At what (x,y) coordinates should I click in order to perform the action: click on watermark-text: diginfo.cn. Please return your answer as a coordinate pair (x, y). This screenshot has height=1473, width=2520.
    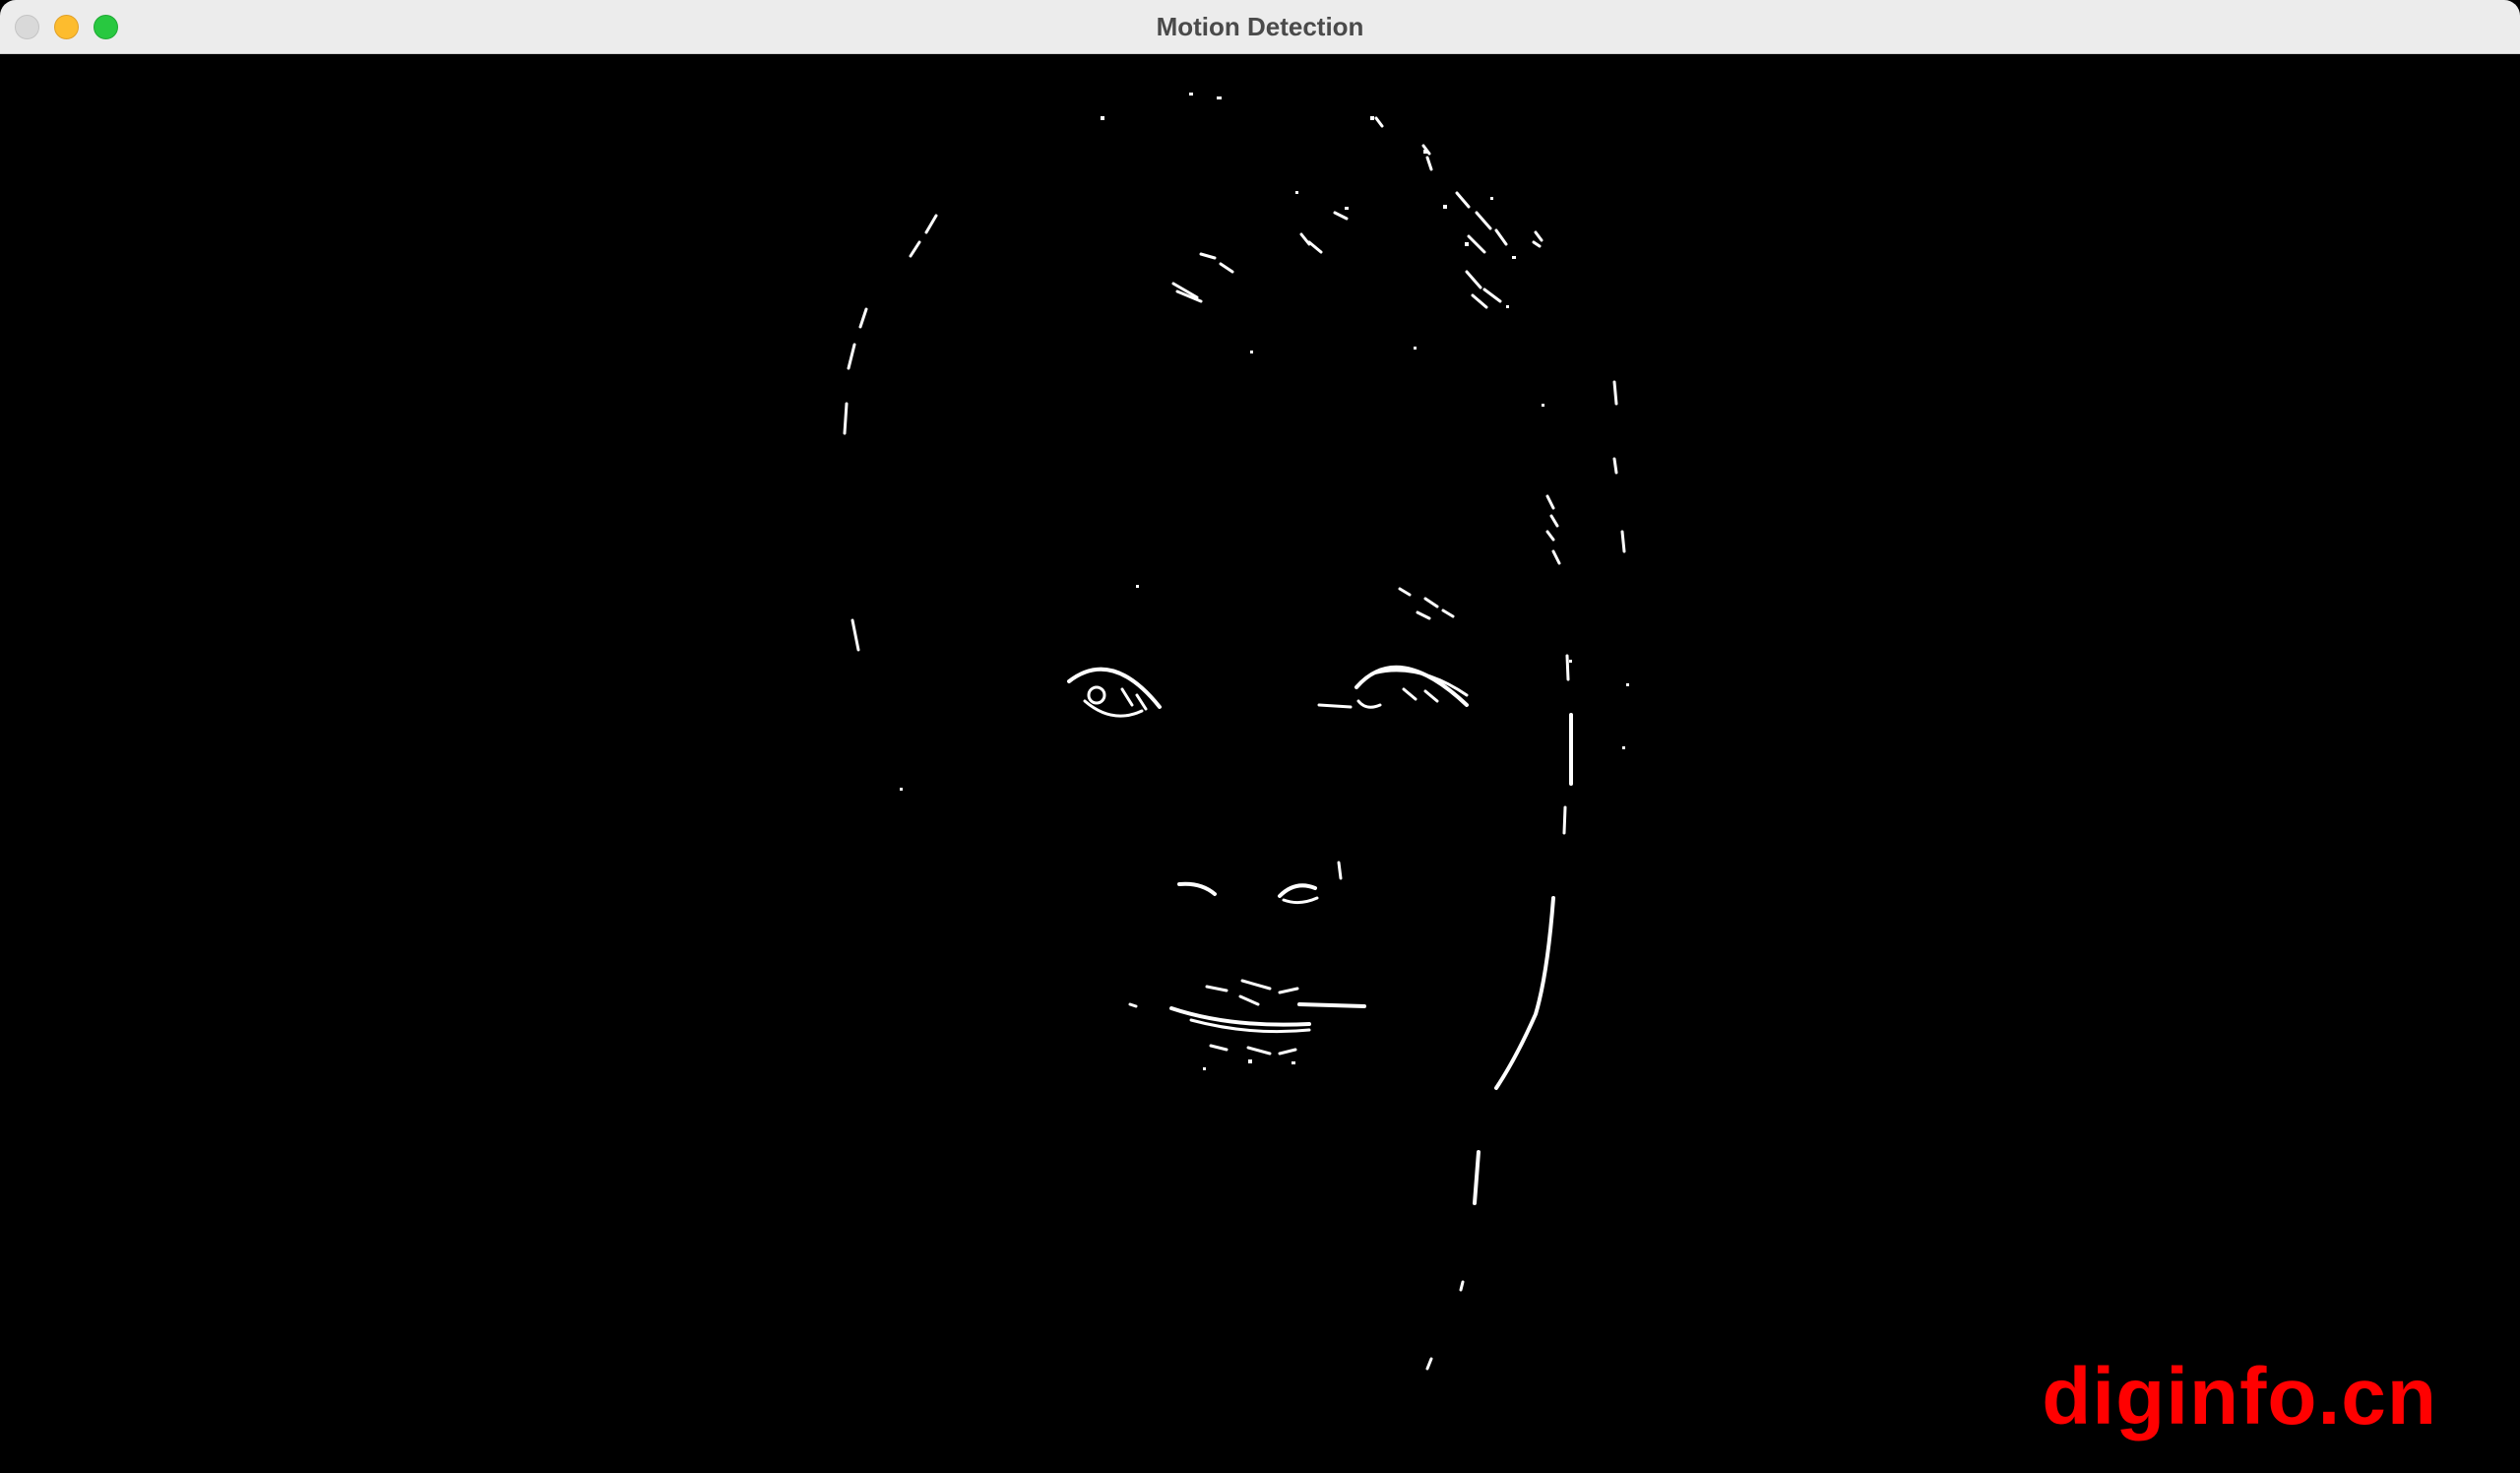
    Looking at the image, I should click on (2239, 1396).